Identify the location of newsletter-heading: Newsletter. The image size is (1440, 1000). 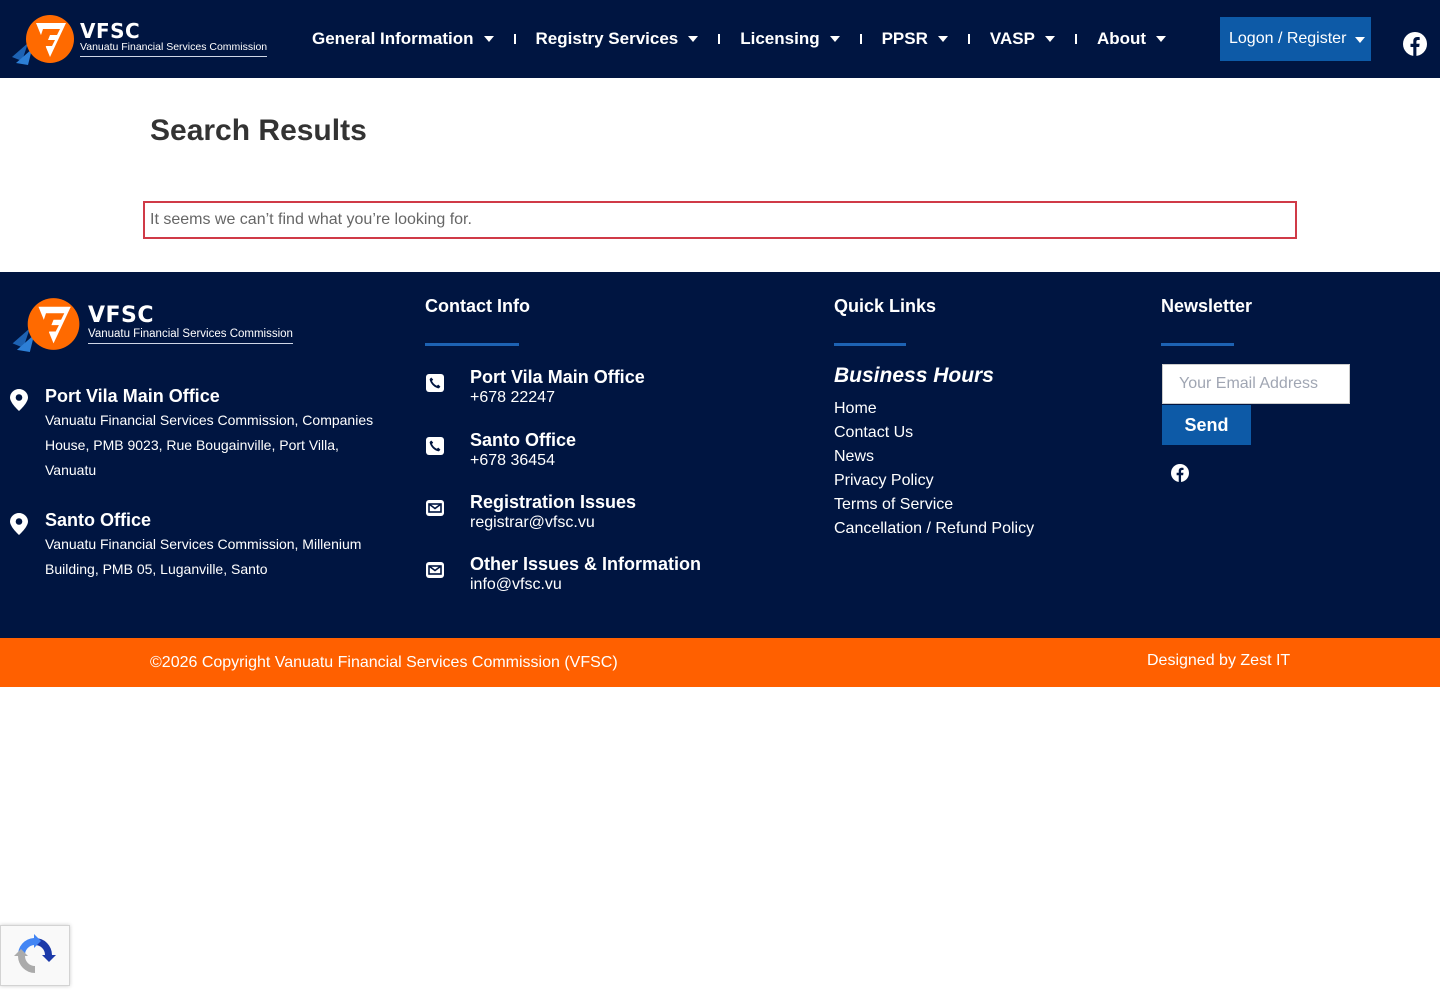
(1207, 306).